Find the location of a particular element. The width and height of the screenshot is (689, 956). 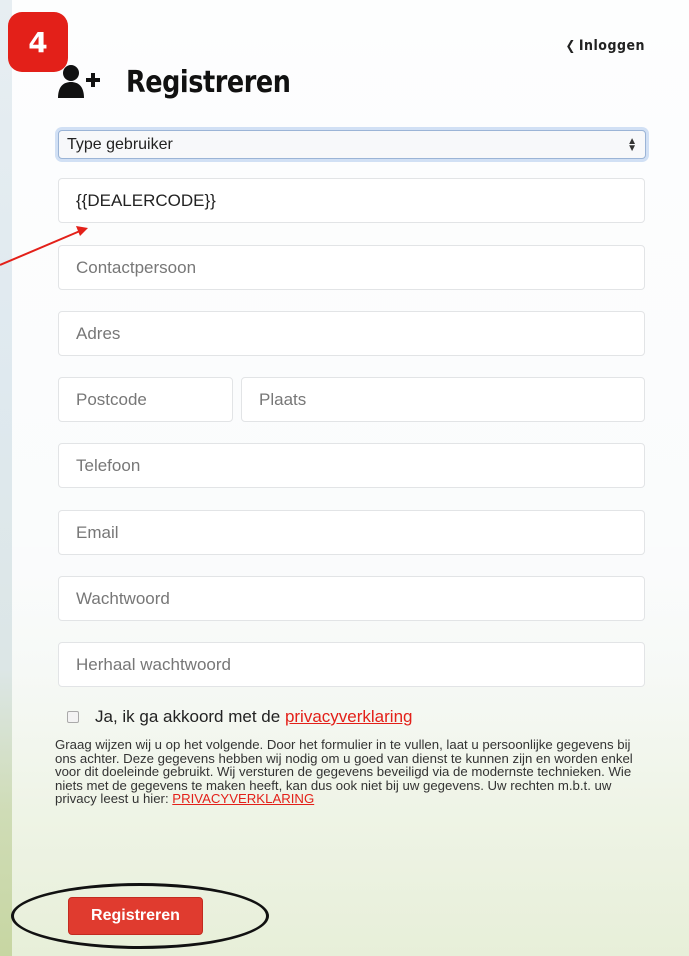

postcode-field: Postcode is located at coordinates (145, 399).